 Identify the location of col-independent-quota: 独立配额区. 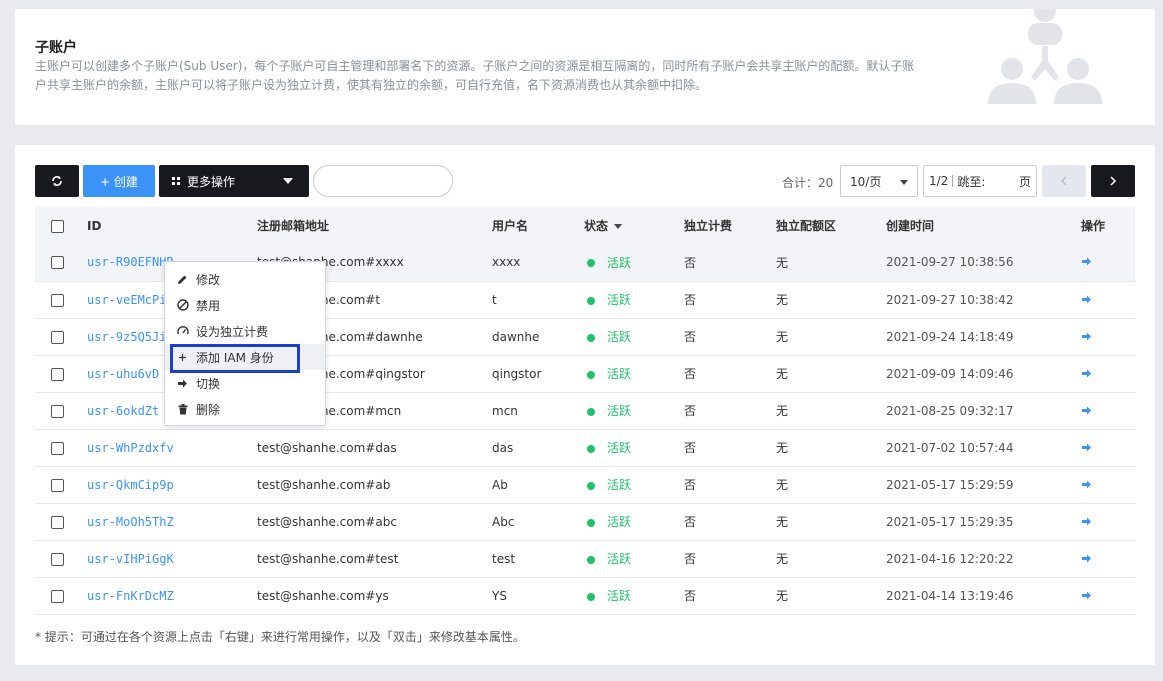
(806, 226).